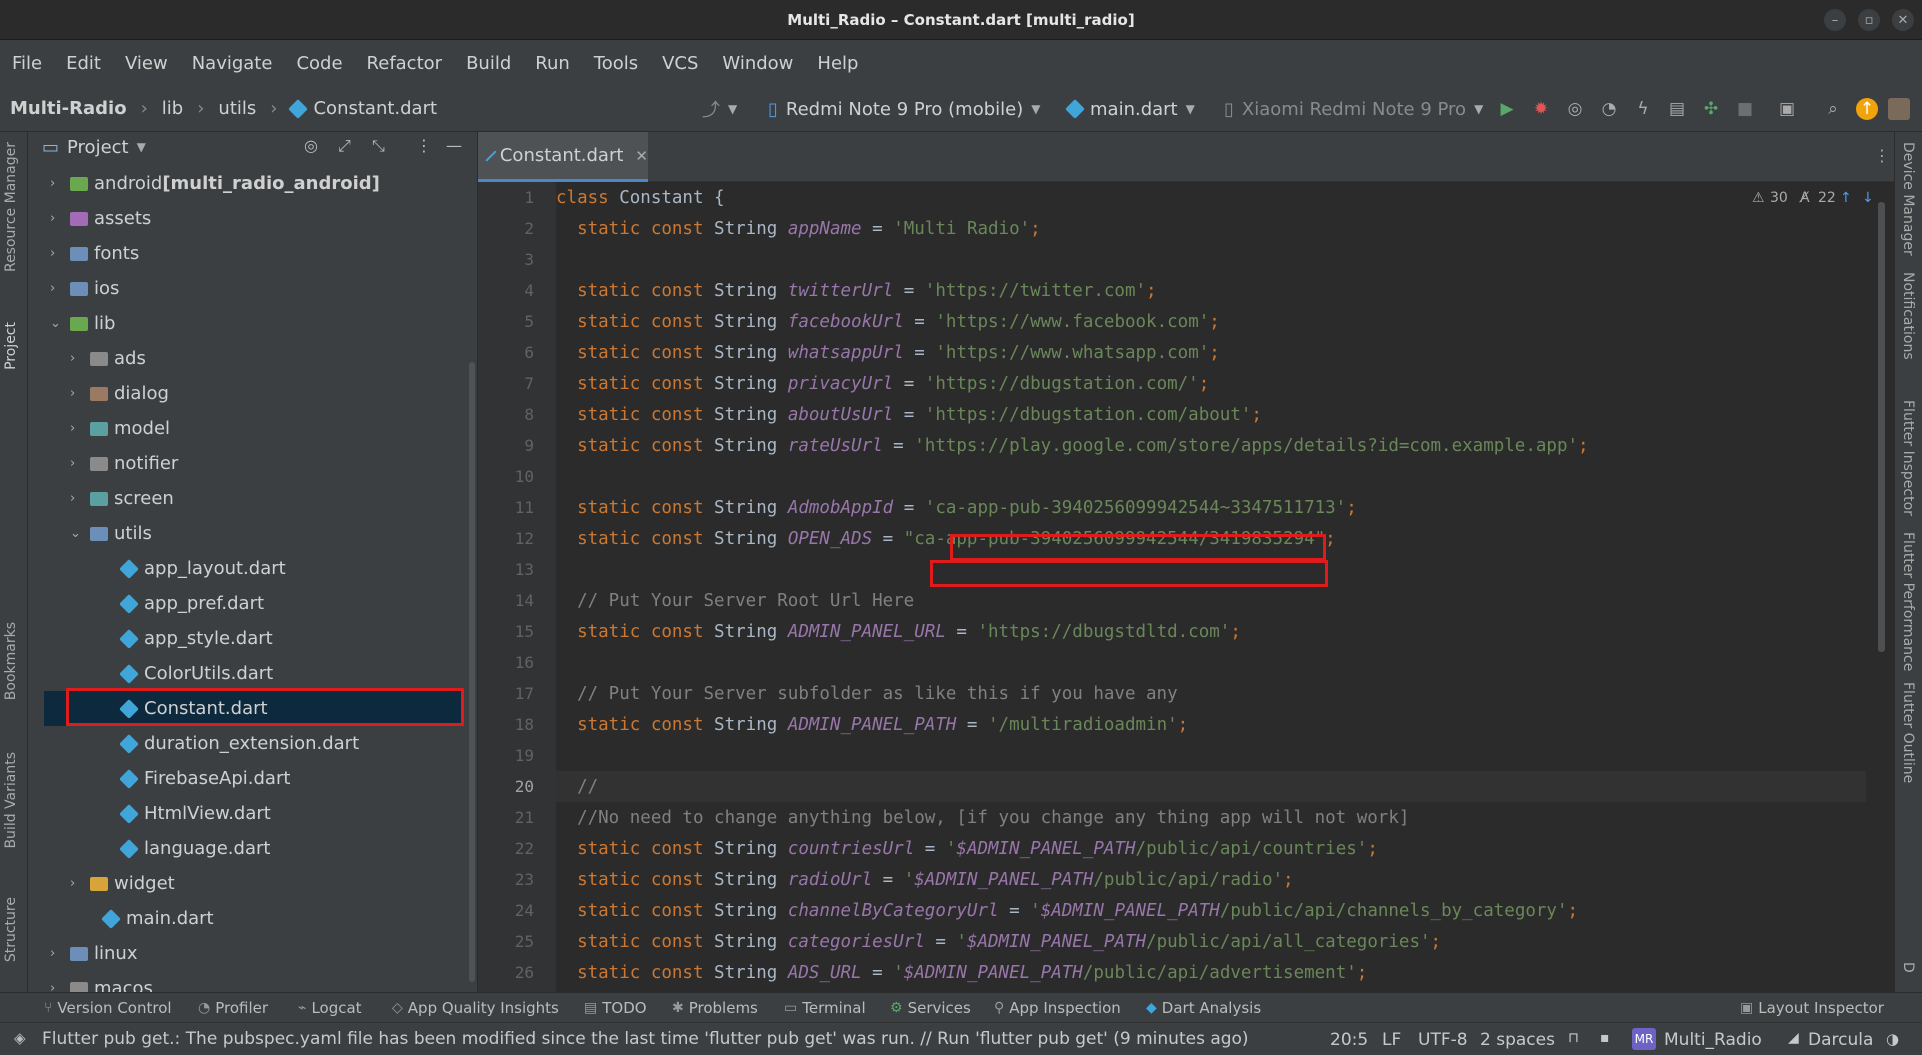 This screenshot has width=1922, height=1055. Describe the element at coordinates (27, 63) in the screenshot. I see `menu-file: File` at that location.